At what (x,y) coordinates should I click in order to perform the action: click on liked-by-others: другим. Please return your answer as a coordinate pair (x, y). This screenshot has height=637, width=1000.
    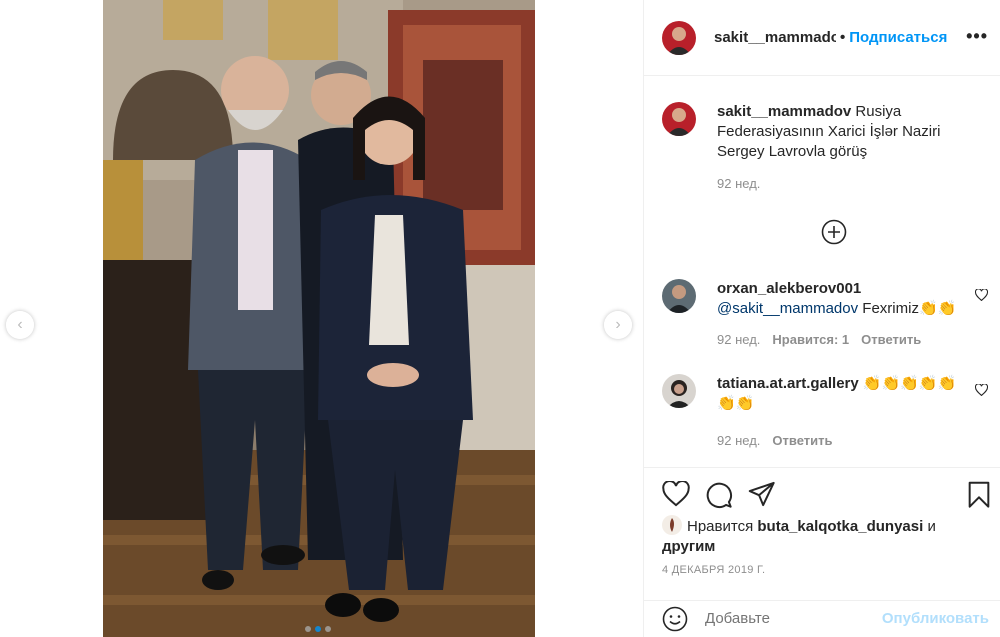
    Looking at the image, I should click on (688, 546).